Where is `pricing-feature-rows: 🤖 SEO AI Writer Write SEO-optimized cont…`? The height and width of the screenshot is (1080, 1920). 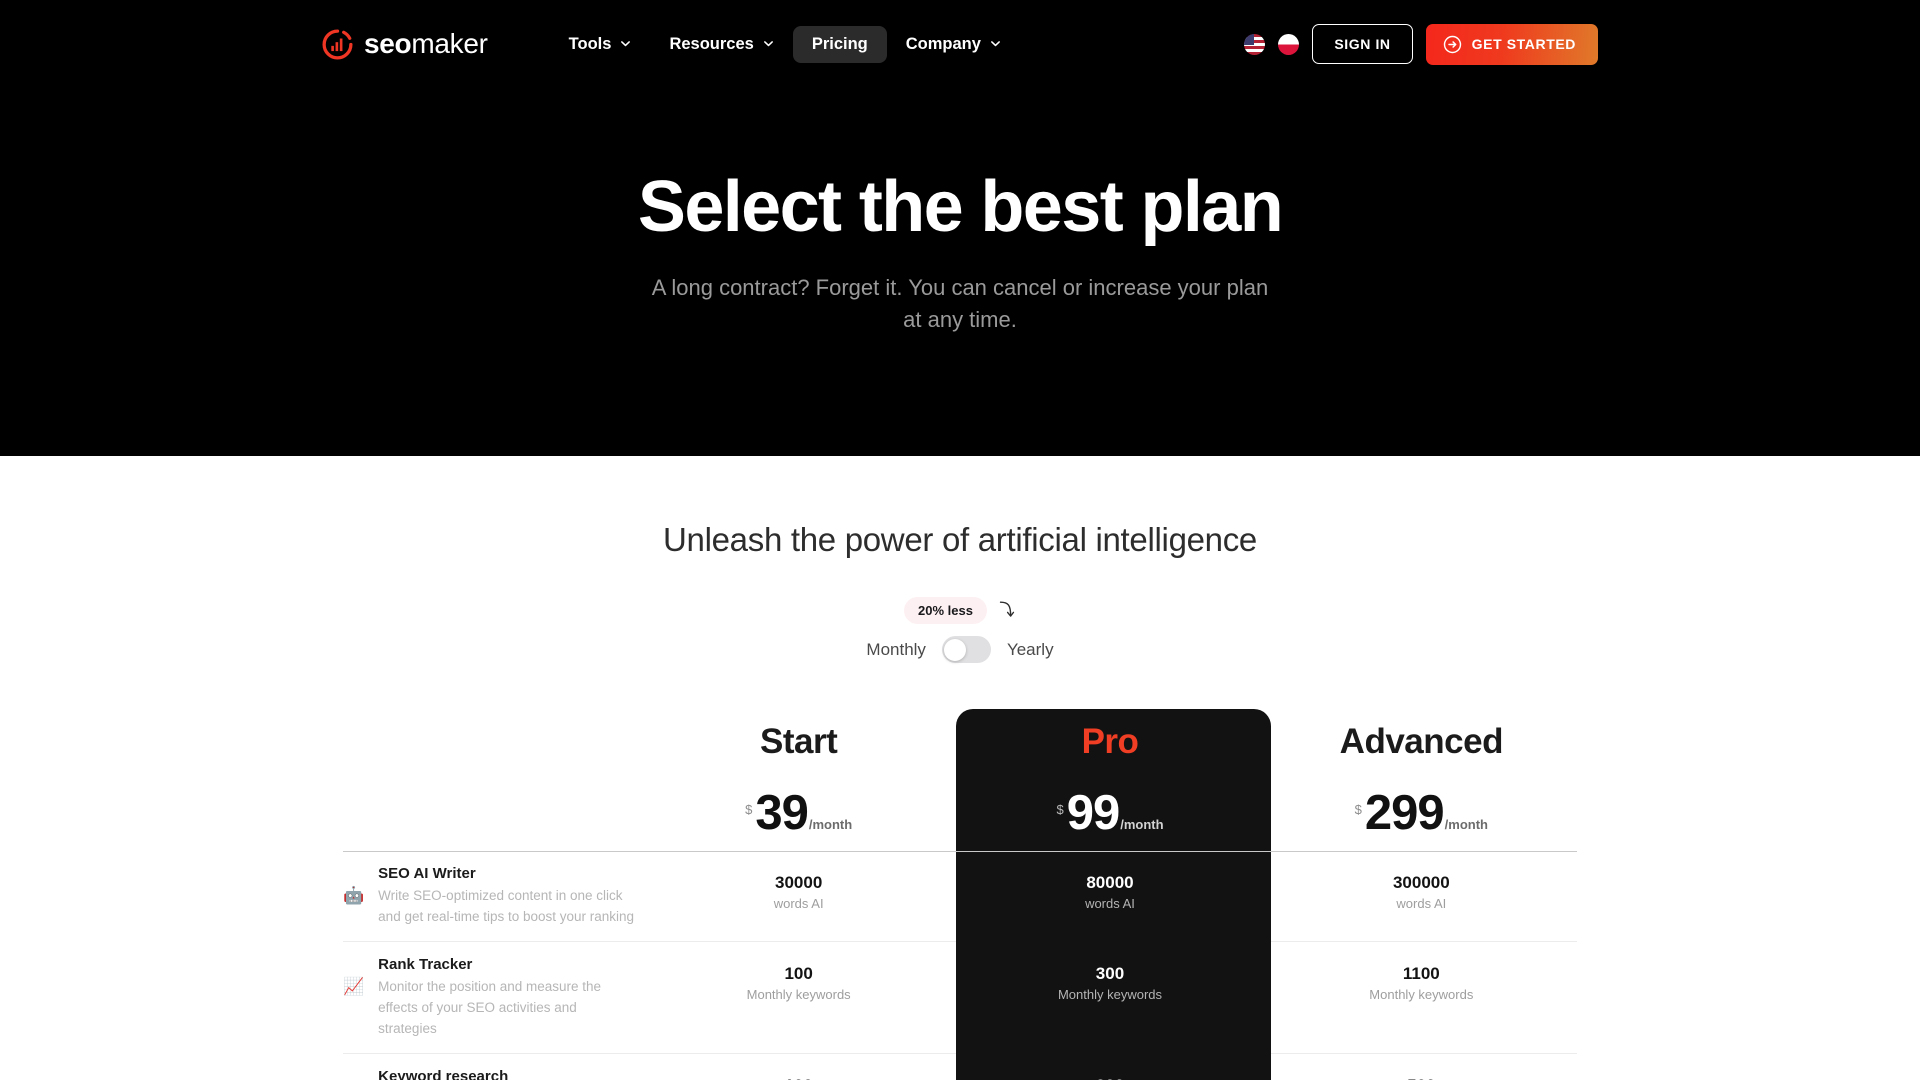 pricing-feature-rows: 🤖 SEO AI Writer Write SEO-optimized cont… is located at coordinates (960, 965).